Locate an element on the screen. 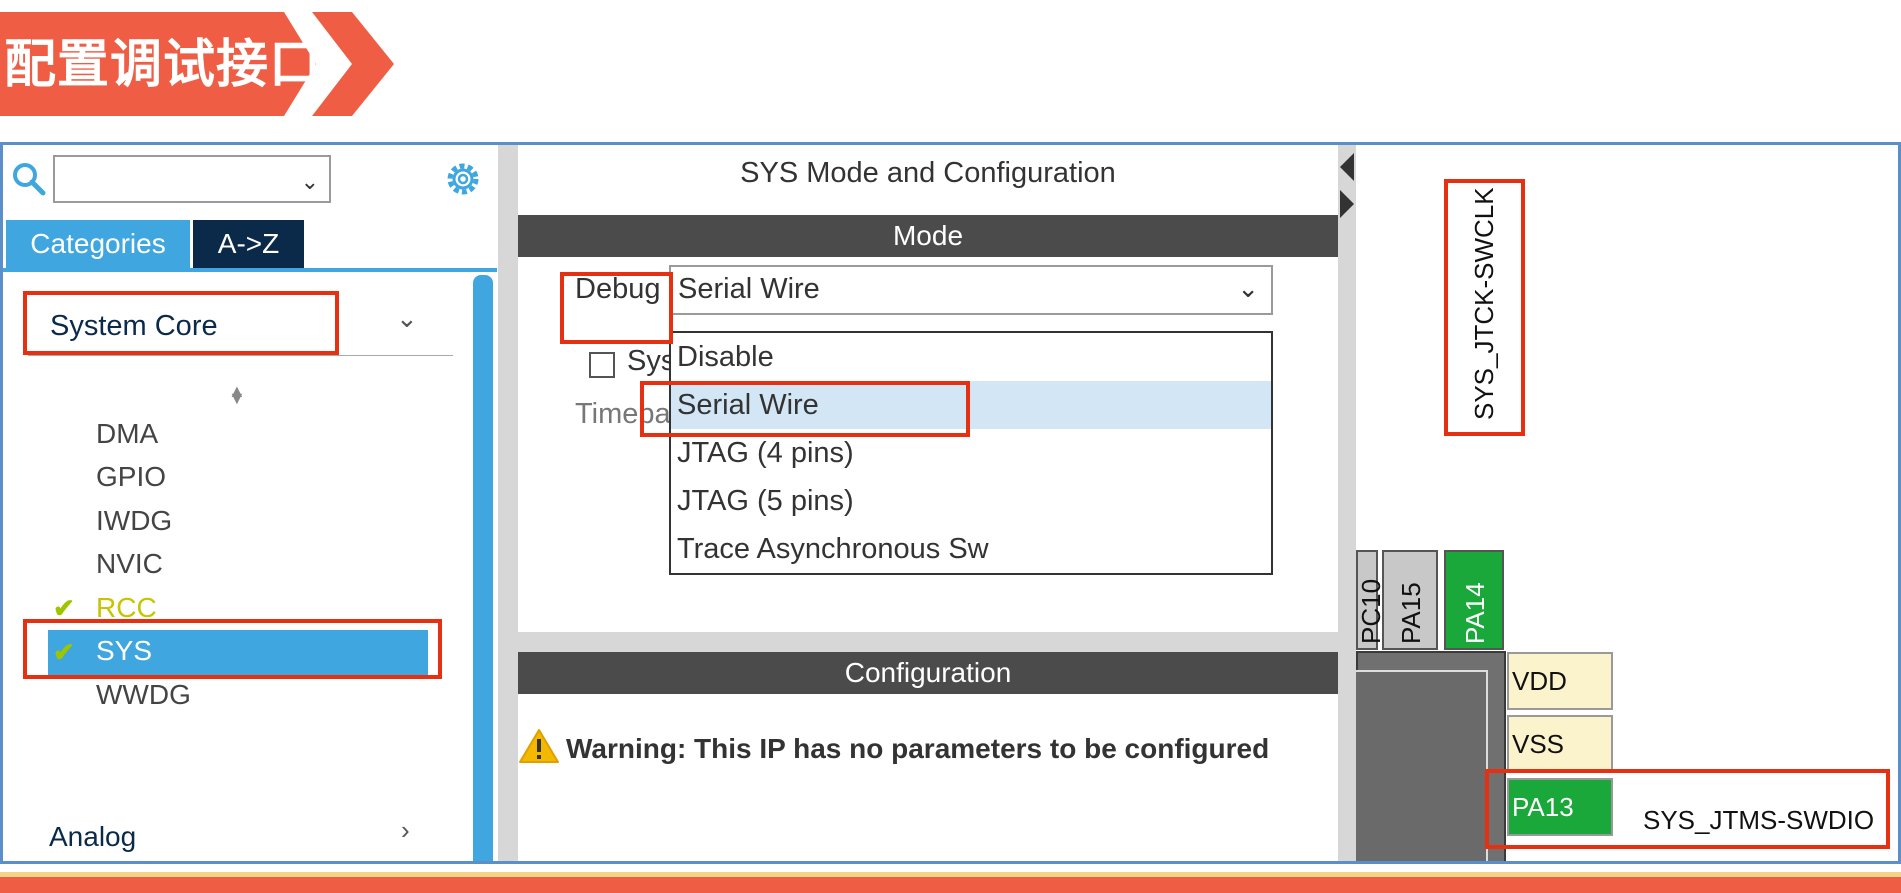  tab-categories: Categories is located at coordinates (98, 244).